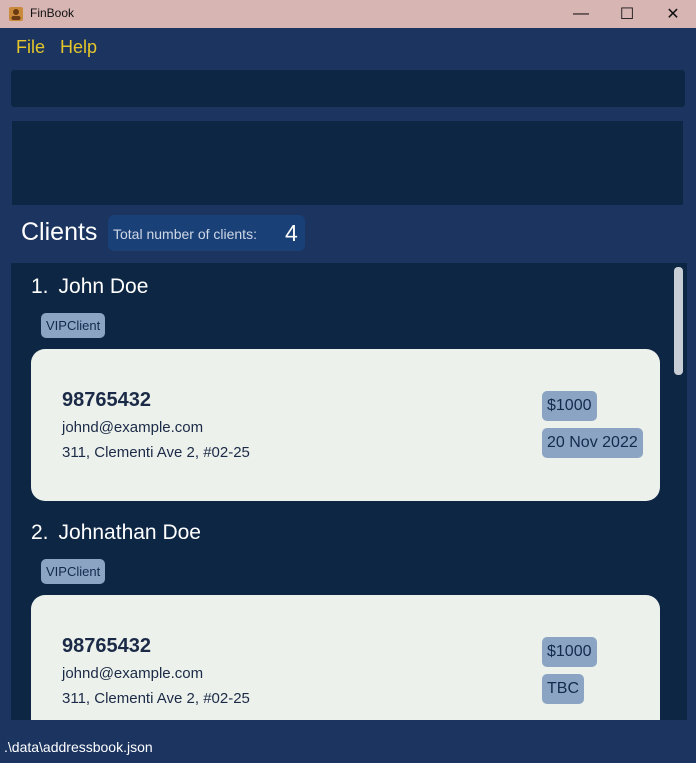  I want to click on client-name-text: Johnathan Doe, so click(129, 532).